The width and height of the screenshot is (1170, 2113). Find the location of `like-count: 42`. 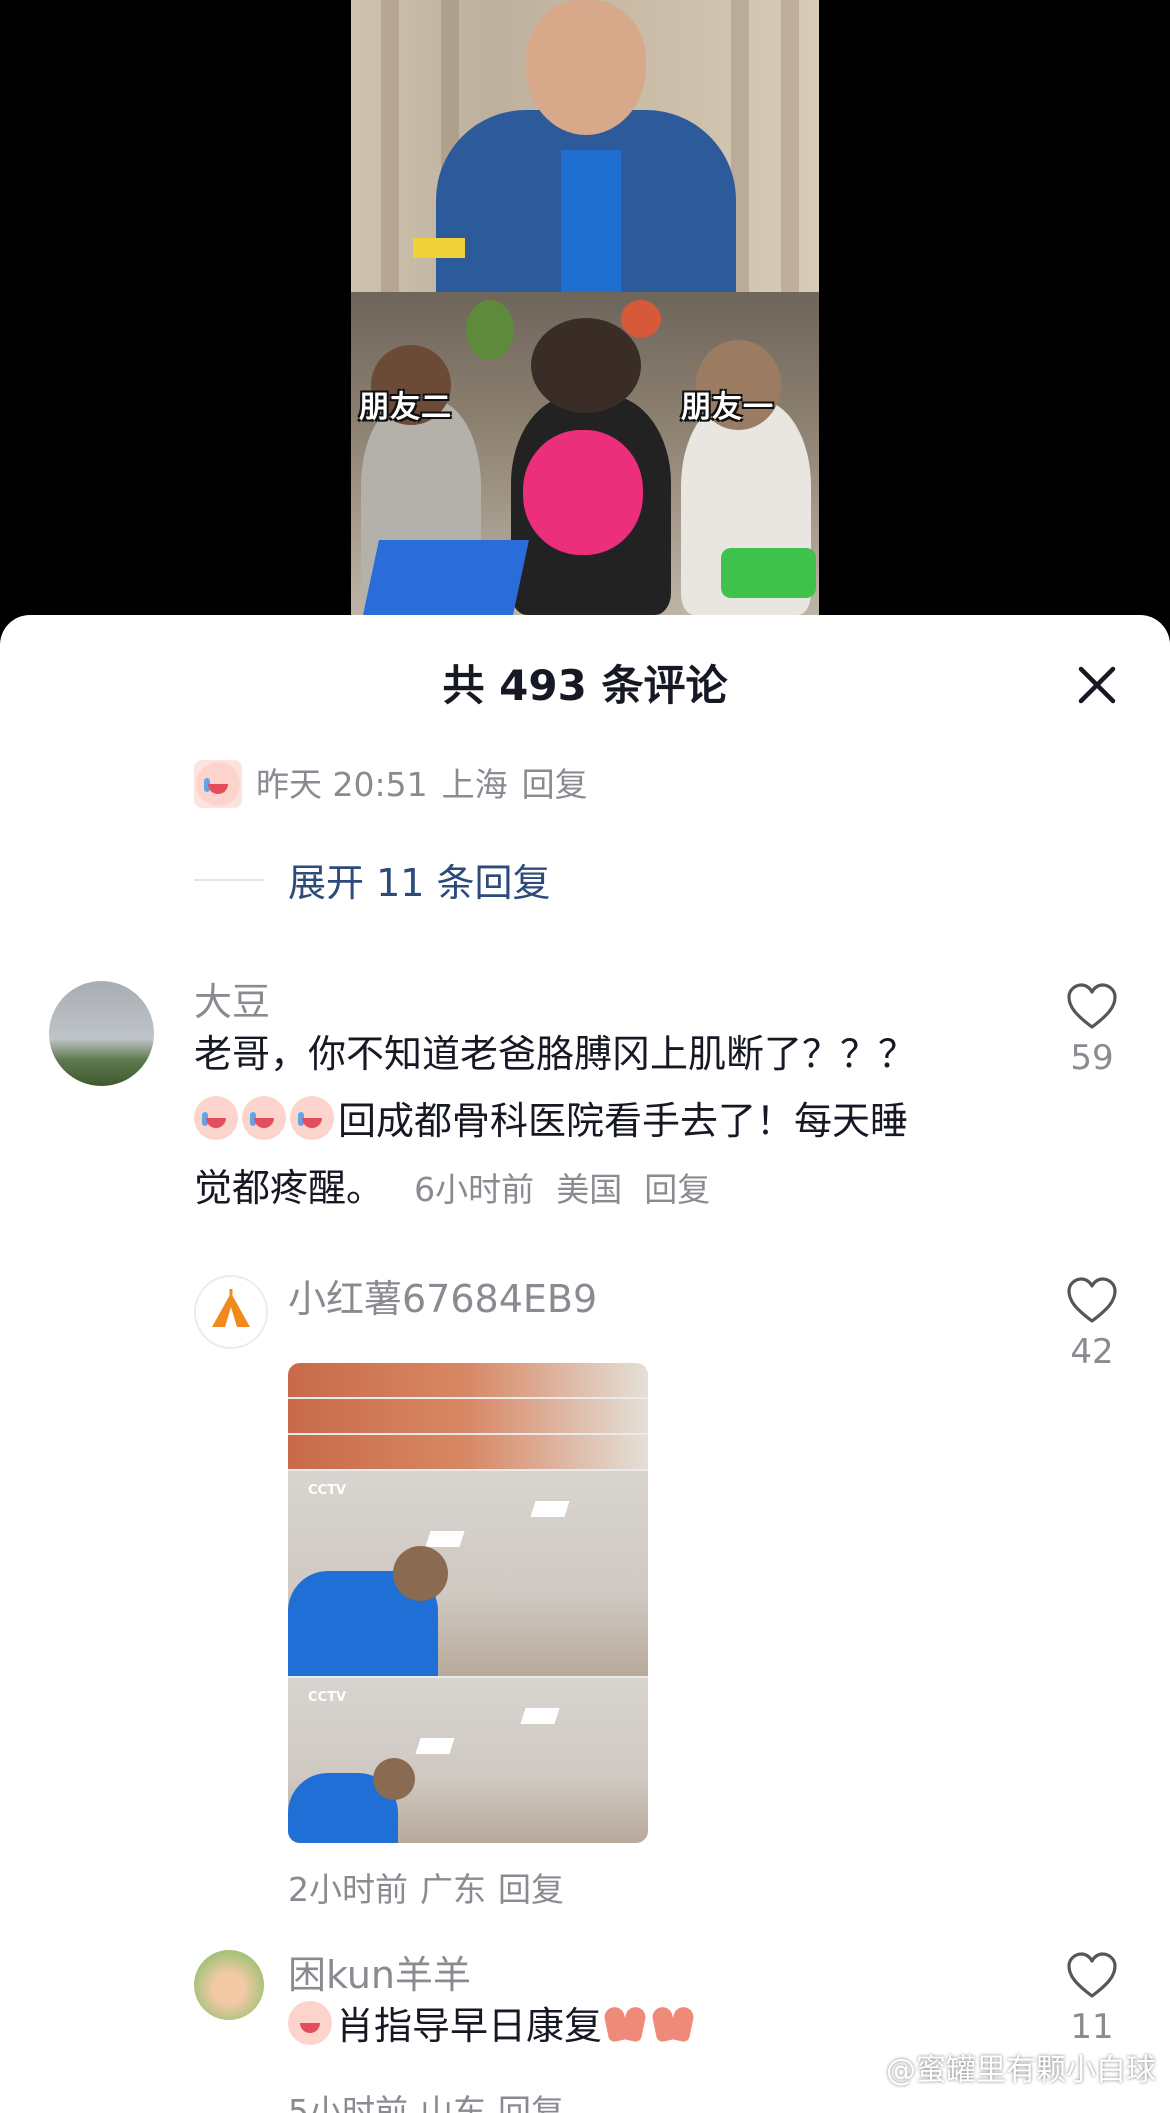

like-count: 42 is located at coordinates (1092, 1352).